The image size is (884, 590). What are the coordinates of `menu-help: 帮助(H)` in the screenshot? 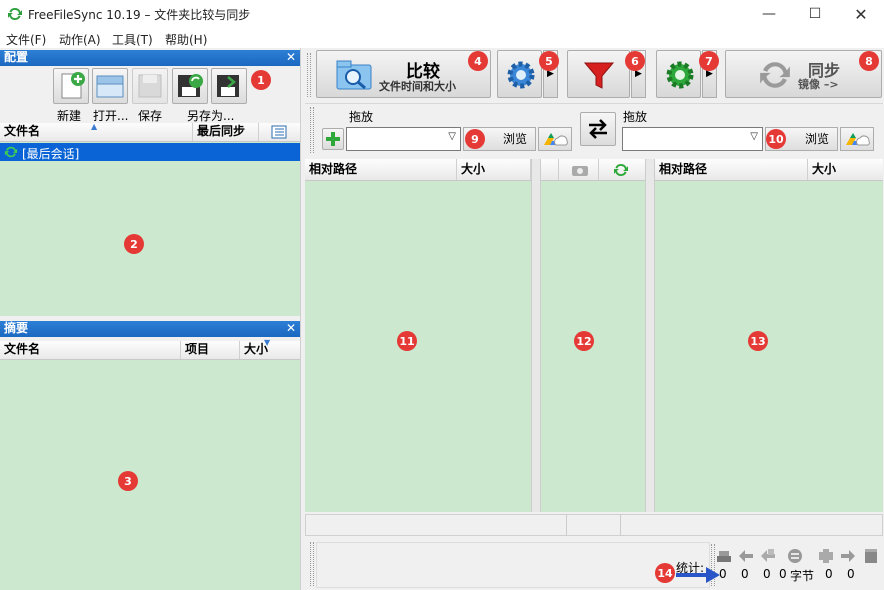 It's located at (186, 39).